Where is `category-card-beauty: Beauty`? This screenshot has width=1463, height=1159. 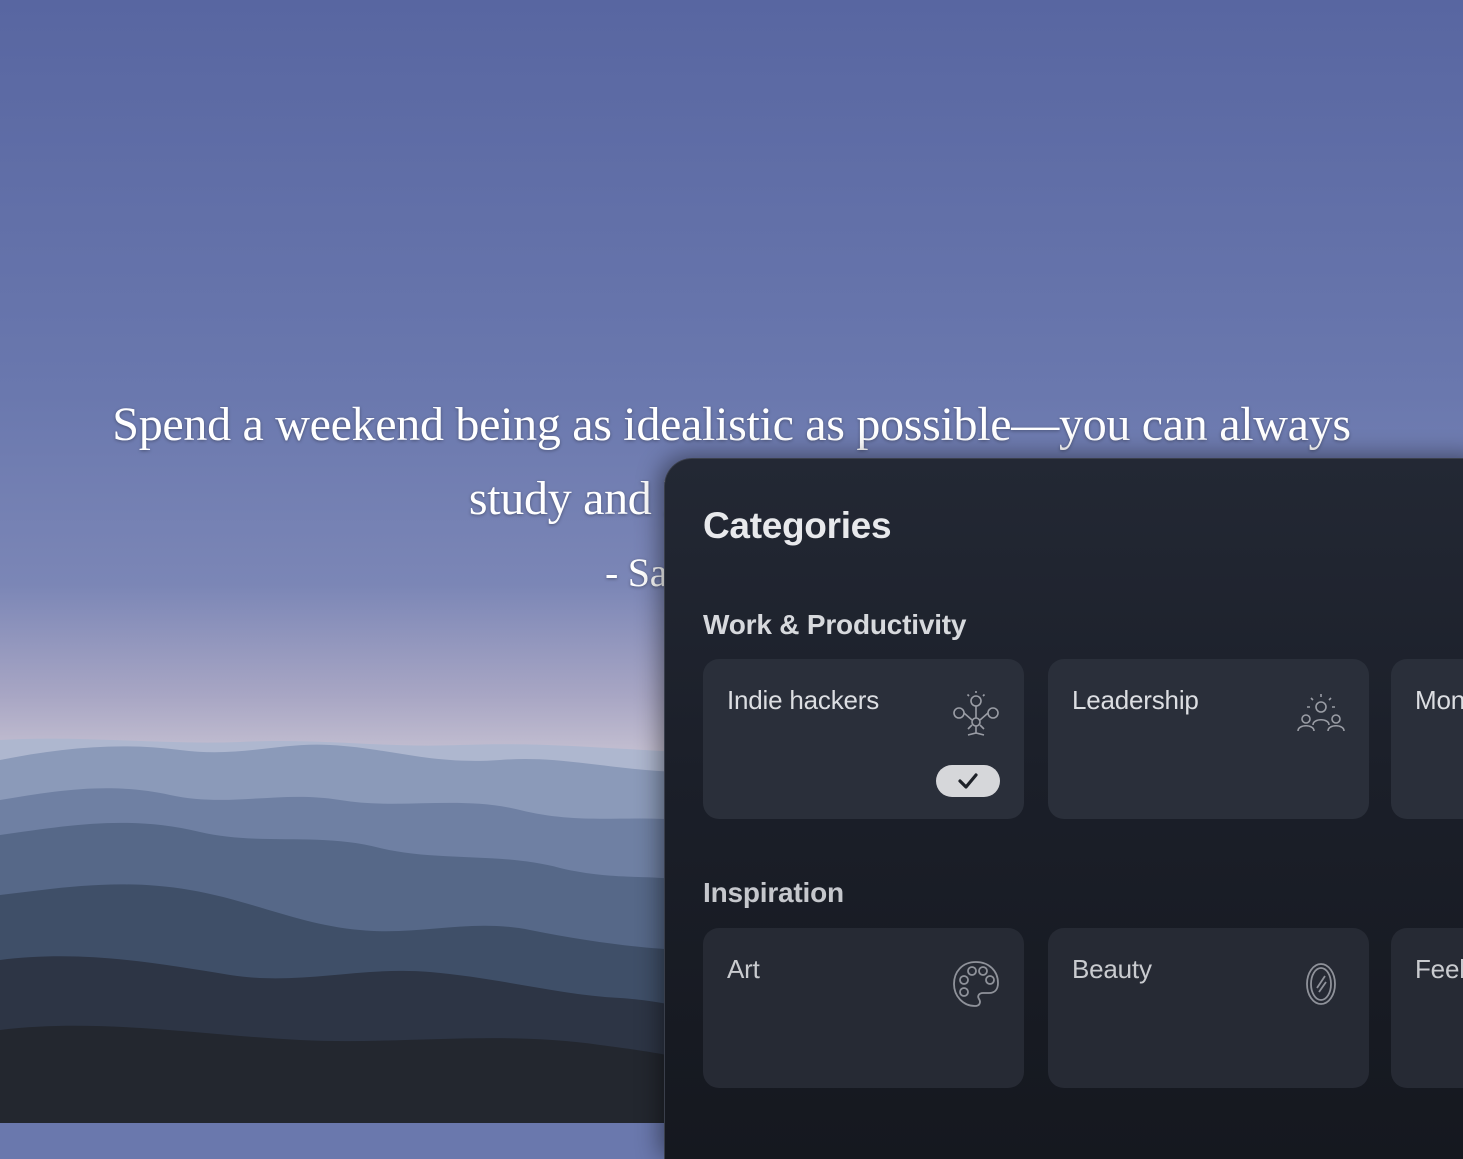 category-card-beauty: Beauty is located at coordinates (1208, 1008).